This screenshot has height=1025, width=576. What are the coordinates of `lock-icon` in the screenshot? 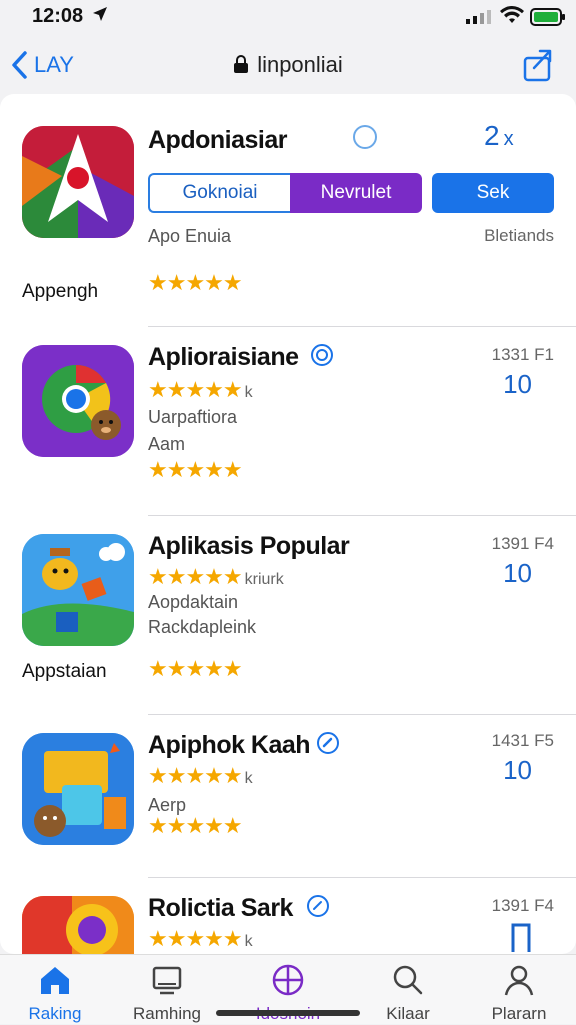 It's located at (241, 64).